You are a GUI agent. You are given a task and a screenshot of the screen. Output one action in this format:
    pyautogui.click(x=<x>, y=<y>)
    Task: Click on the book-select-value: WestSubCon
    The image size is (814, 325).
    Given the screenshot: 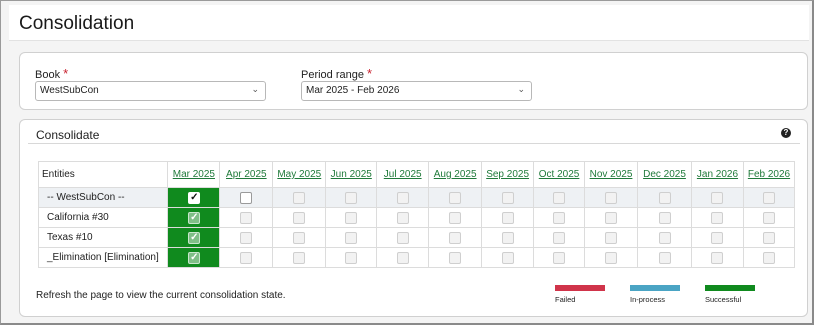 What is the action you would take?
    pyautogui.click(x=69, y=90)
    